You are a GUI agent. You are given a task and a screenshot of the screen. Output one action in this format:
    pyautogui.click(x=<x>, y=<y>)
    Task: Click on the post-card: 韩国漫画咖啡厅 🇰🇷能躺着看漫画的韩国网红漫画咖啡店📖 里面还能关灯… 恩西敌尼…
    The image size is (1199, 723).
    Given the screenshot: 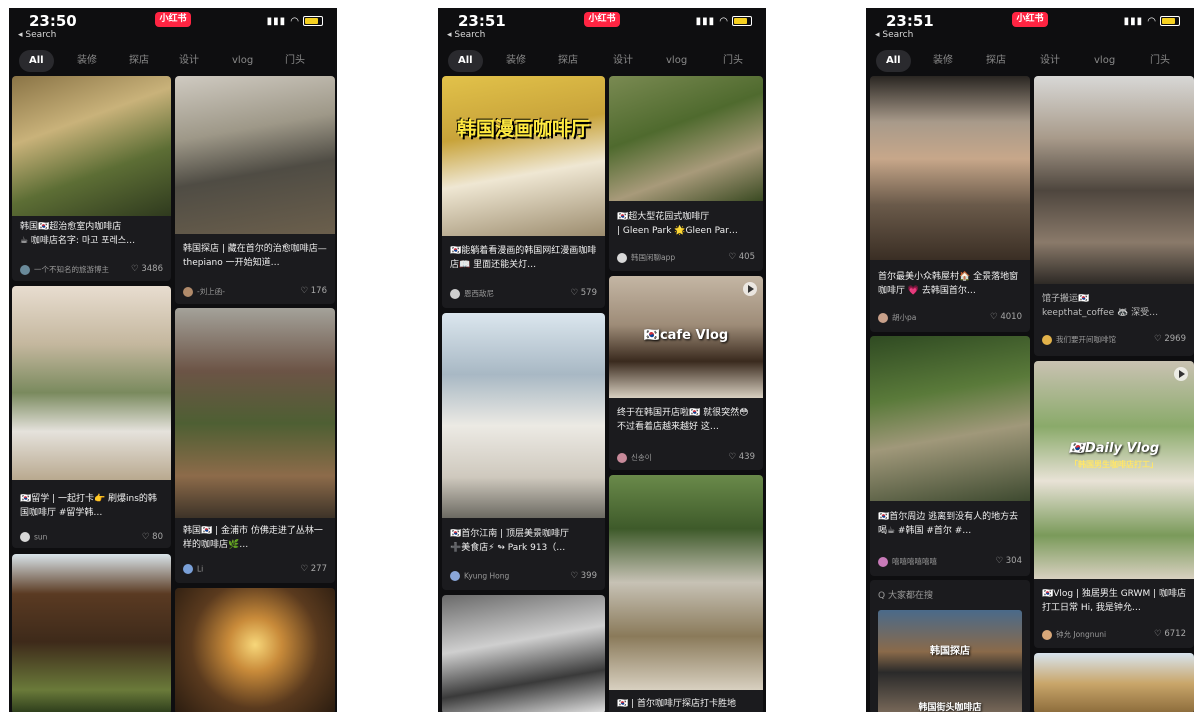 What is the action you would take?
    pyautogui.click(x=523, y=192)
    